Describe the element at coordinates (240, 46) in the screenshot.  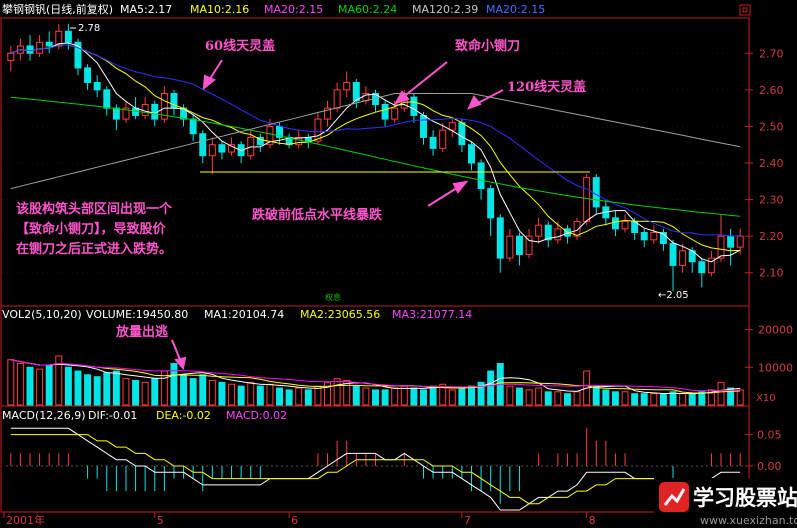
I see `annotation-60-line: 60线天灵盖` at that location.